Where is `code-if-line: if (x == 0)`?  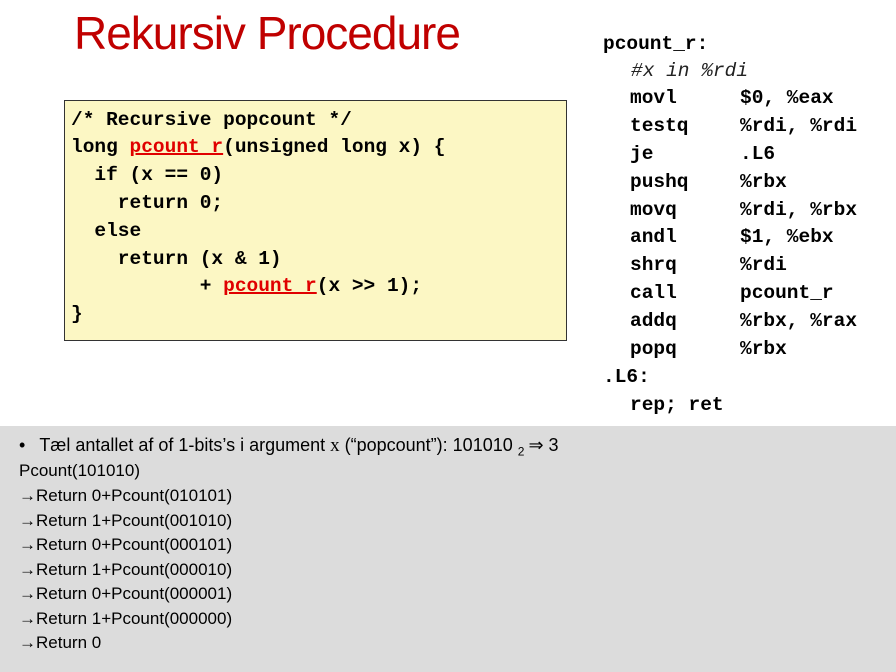
code-if-line: if (x == 0) is located at coordinates (147, 175).